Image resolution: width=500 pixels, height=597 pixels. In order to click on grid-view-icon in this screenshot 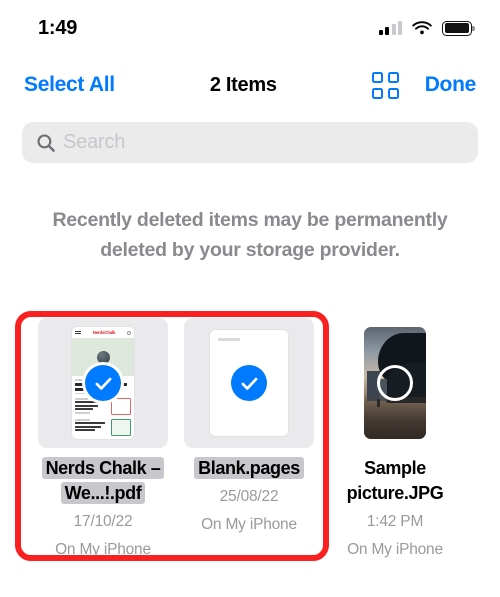, I will do `click(385, 85)`.